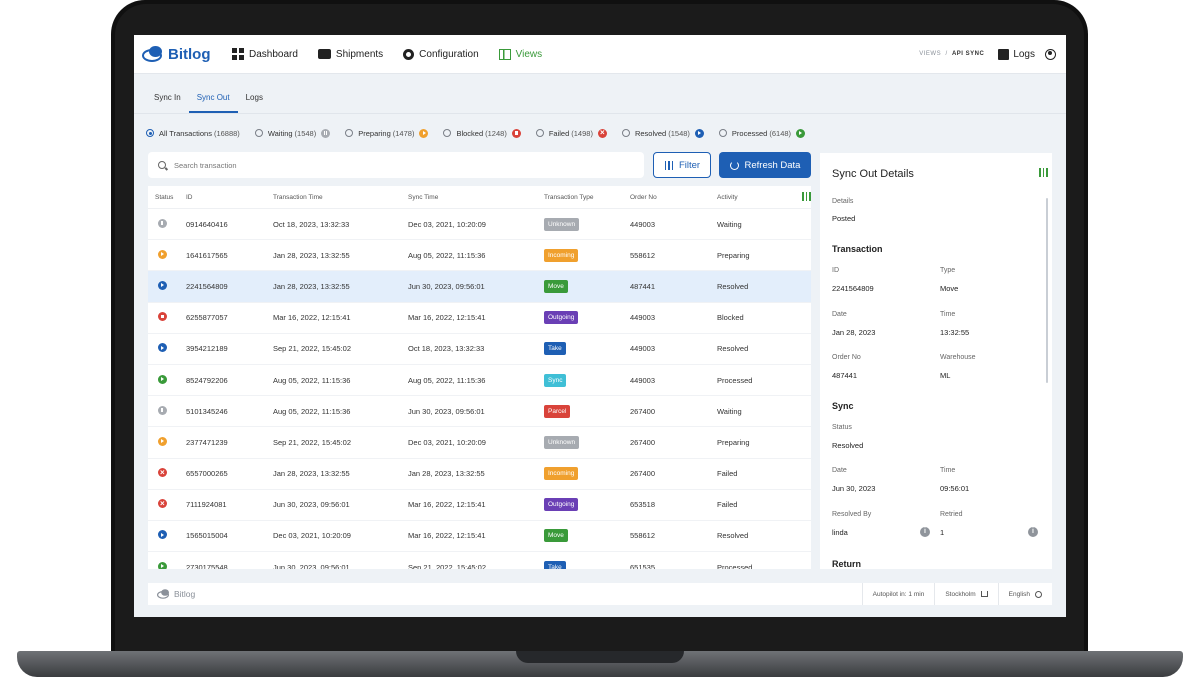 This screenshot has width=1200, height=691. I want to click on header-right: VIEWS / API SYNC Logs, so click(987, 54).